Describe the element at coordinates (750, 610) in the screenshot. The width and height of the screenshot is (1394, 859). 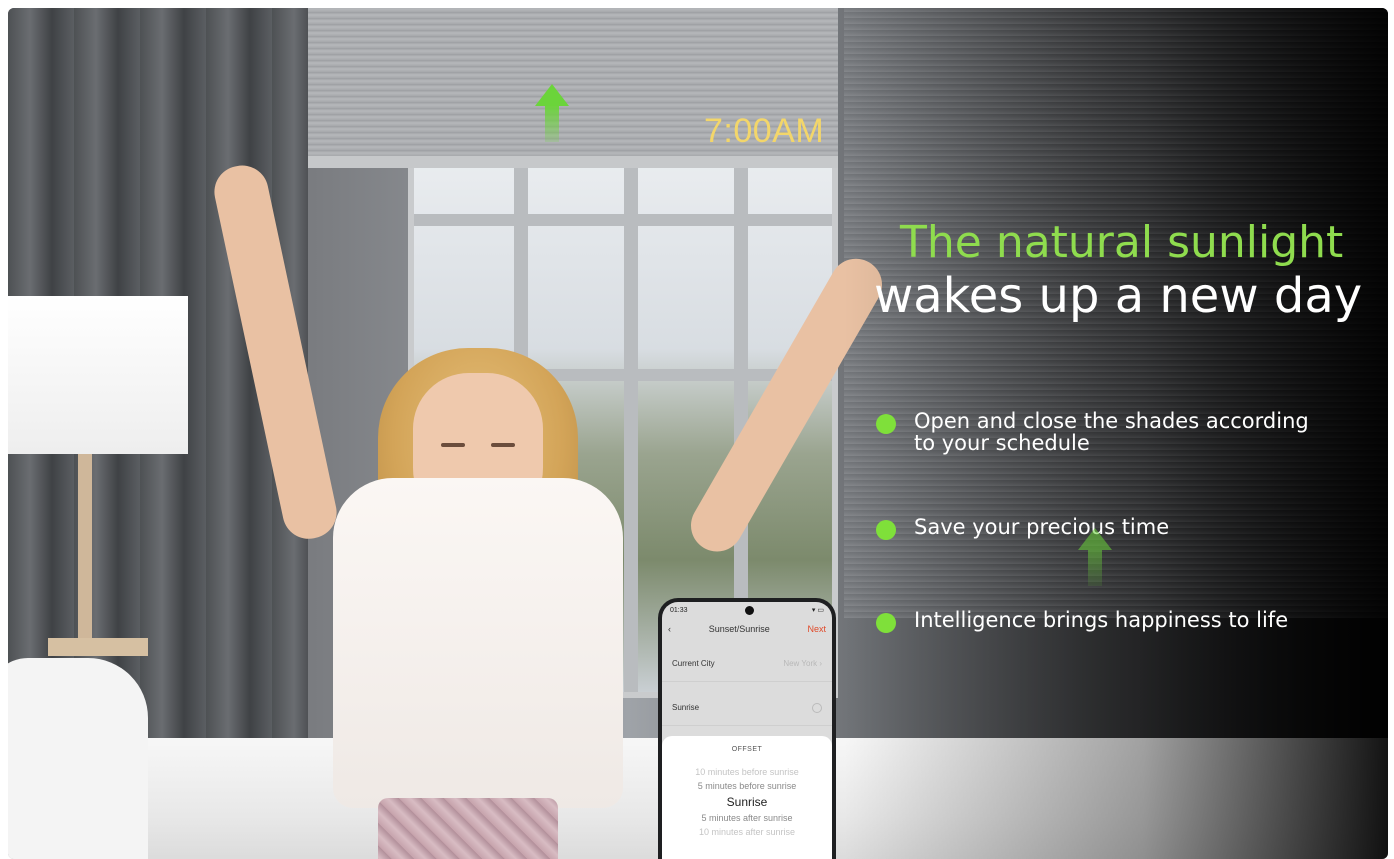
I see `camera-icon` at that location.